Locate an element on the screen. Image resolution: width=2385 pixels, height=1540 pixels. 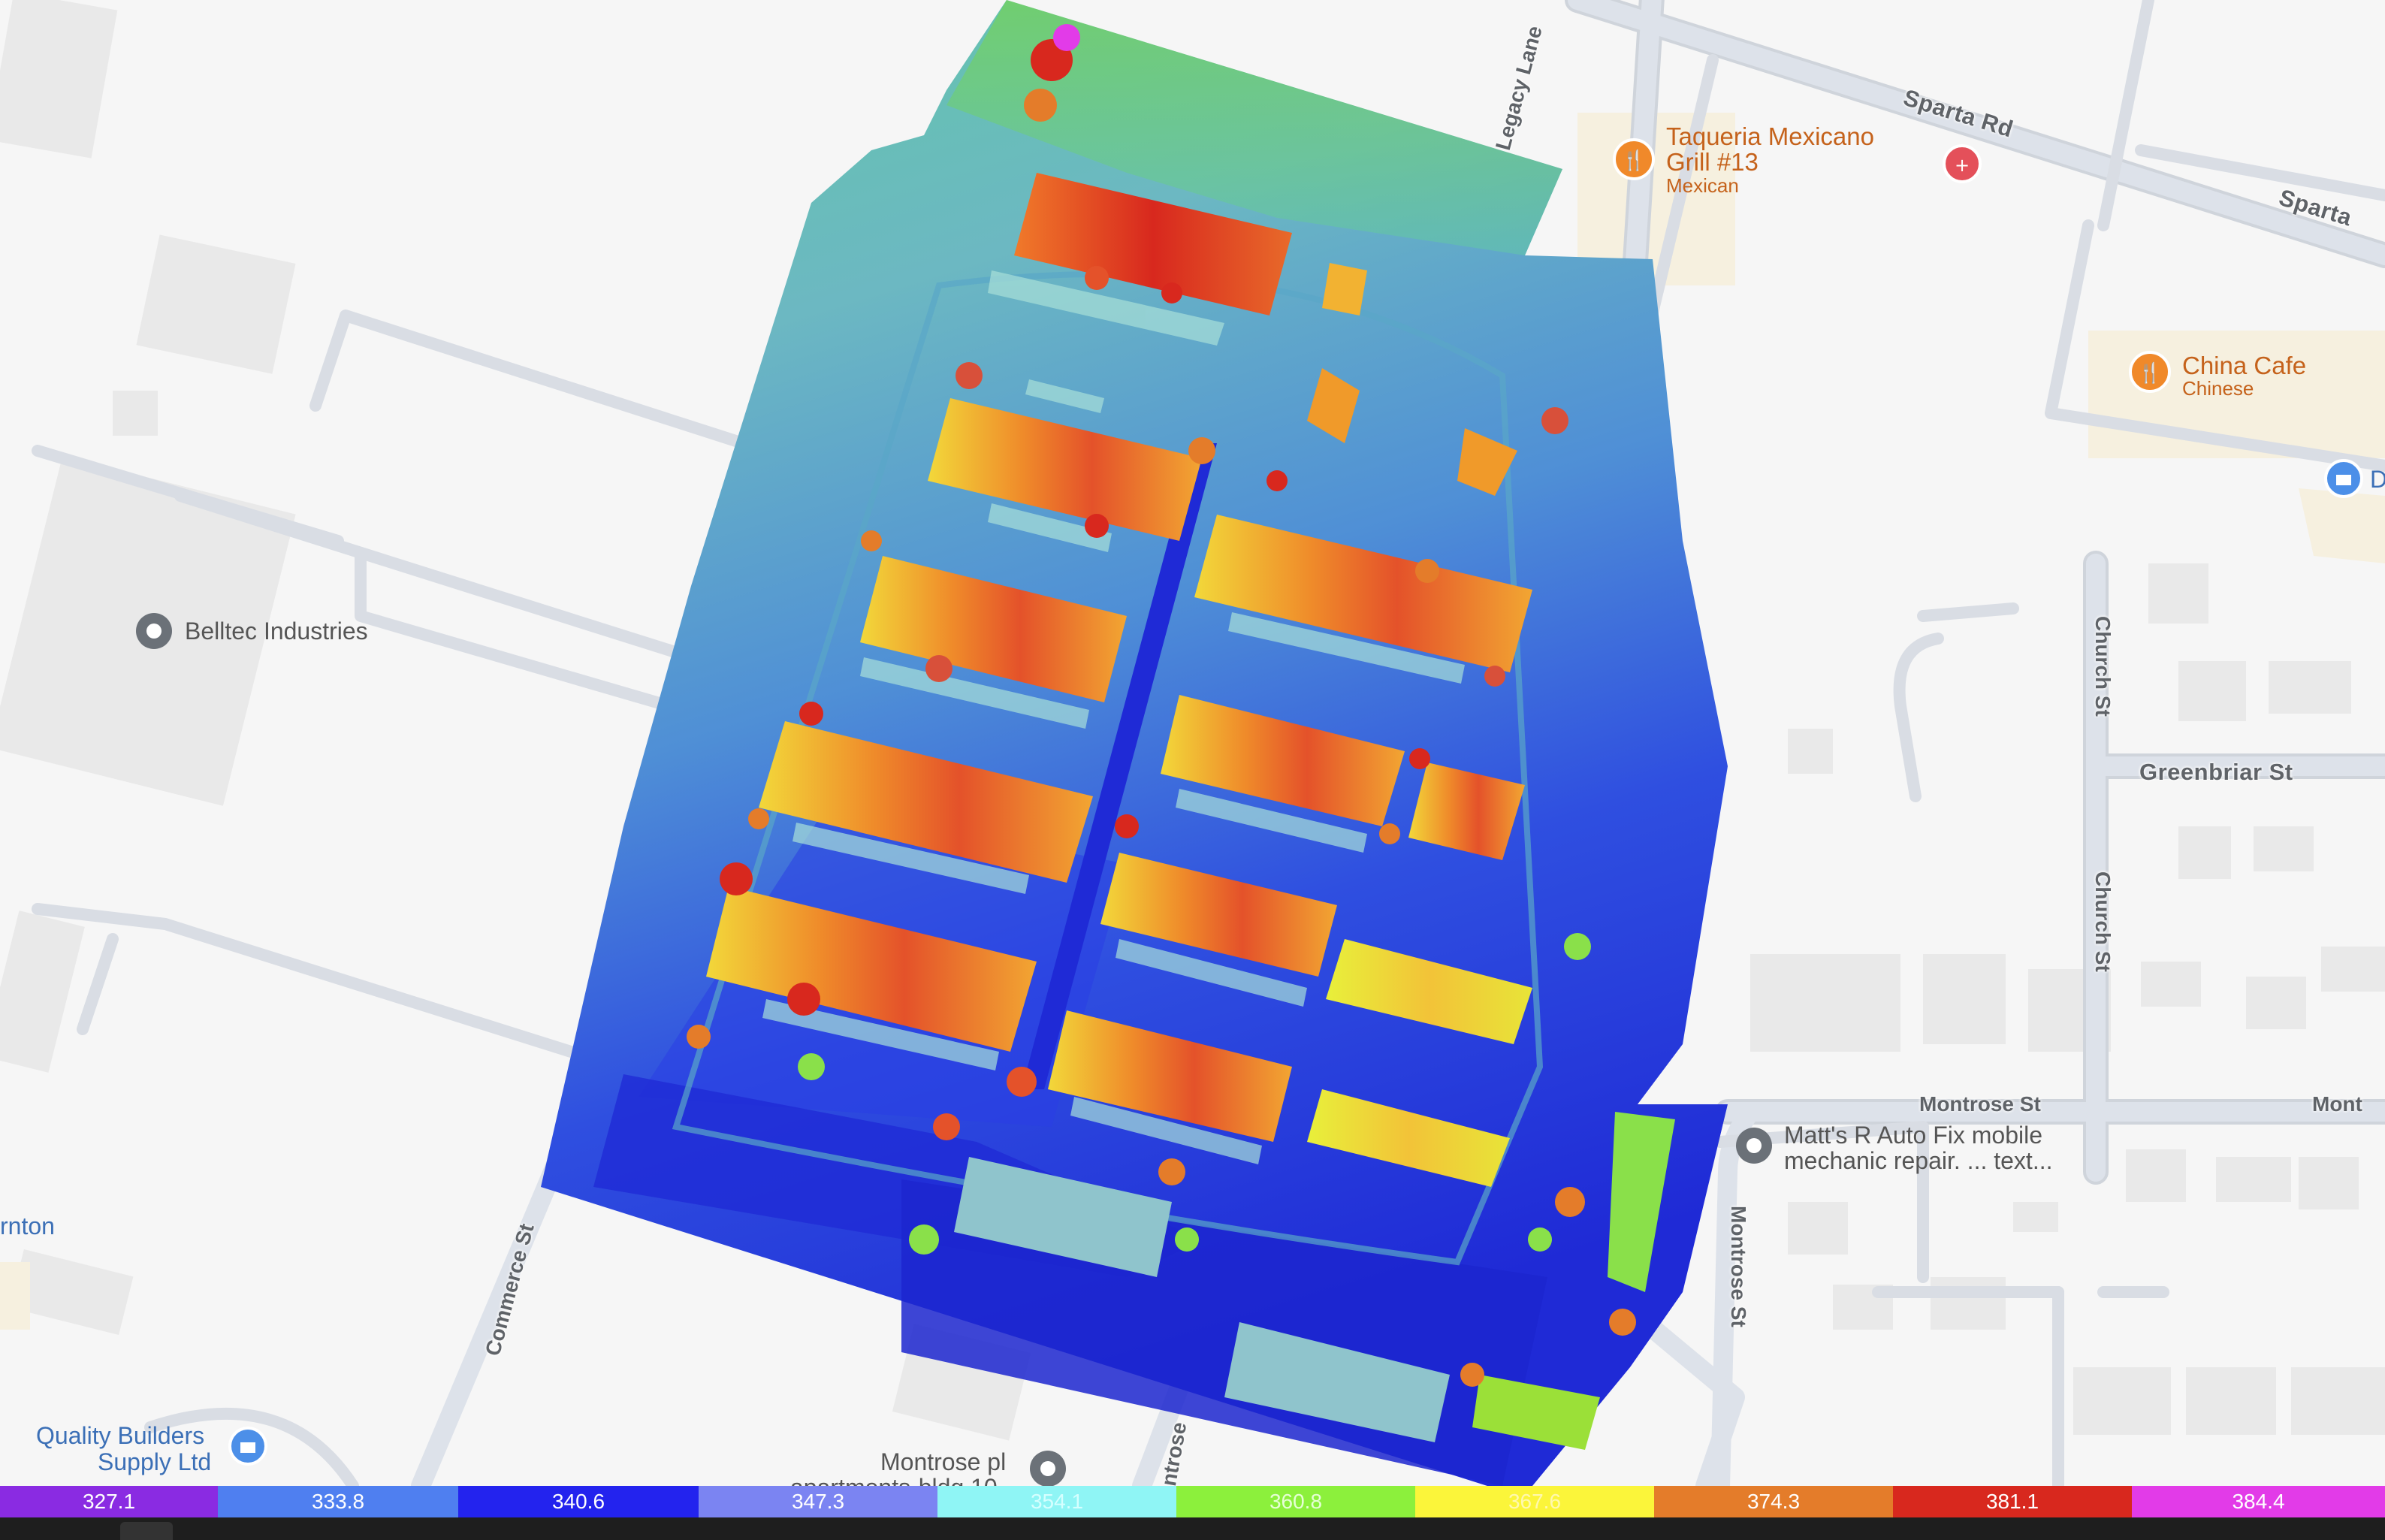
toolbar-tab is located at coordinates (146, 1531).